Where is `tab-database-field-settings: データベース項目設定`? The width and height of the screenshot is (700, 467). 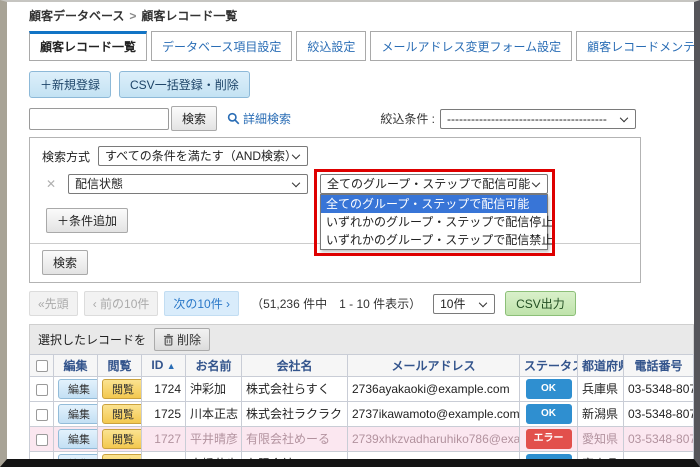
tab-database-field-settings: データベース項目設定 is located at coordinates (222, 46).